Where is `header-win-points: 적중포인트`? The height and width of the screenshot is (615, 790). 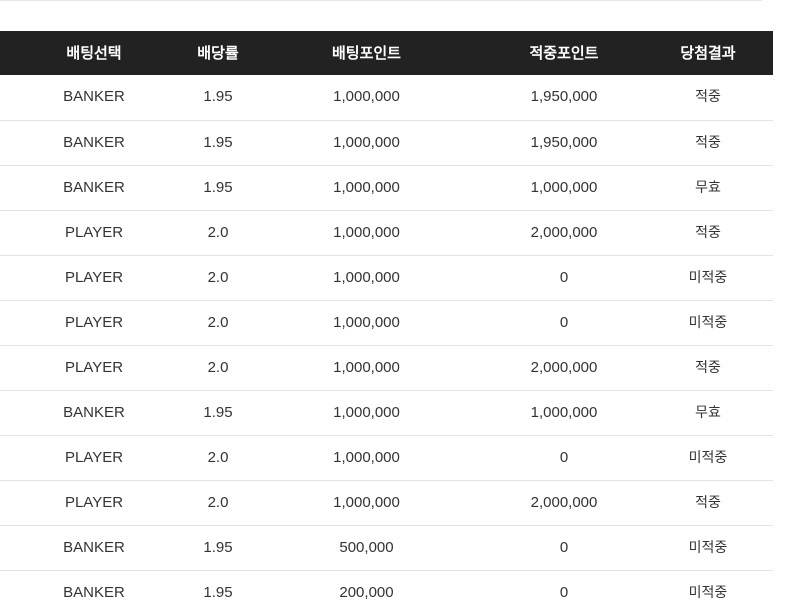
header-win-points: 적중포인트 is located at coordinates (564, 53).